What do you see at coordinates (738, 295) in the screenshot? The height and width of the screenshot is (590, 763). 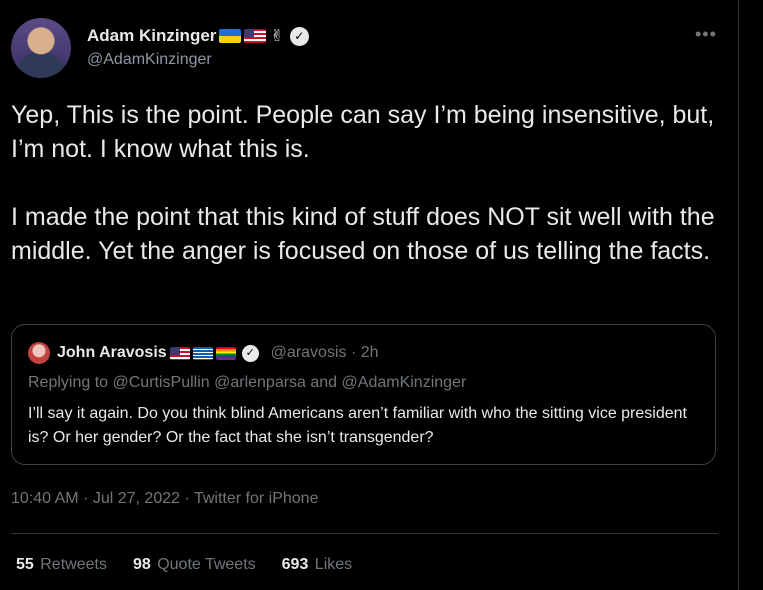 I see `column-border` at bounding box center [738, 295].